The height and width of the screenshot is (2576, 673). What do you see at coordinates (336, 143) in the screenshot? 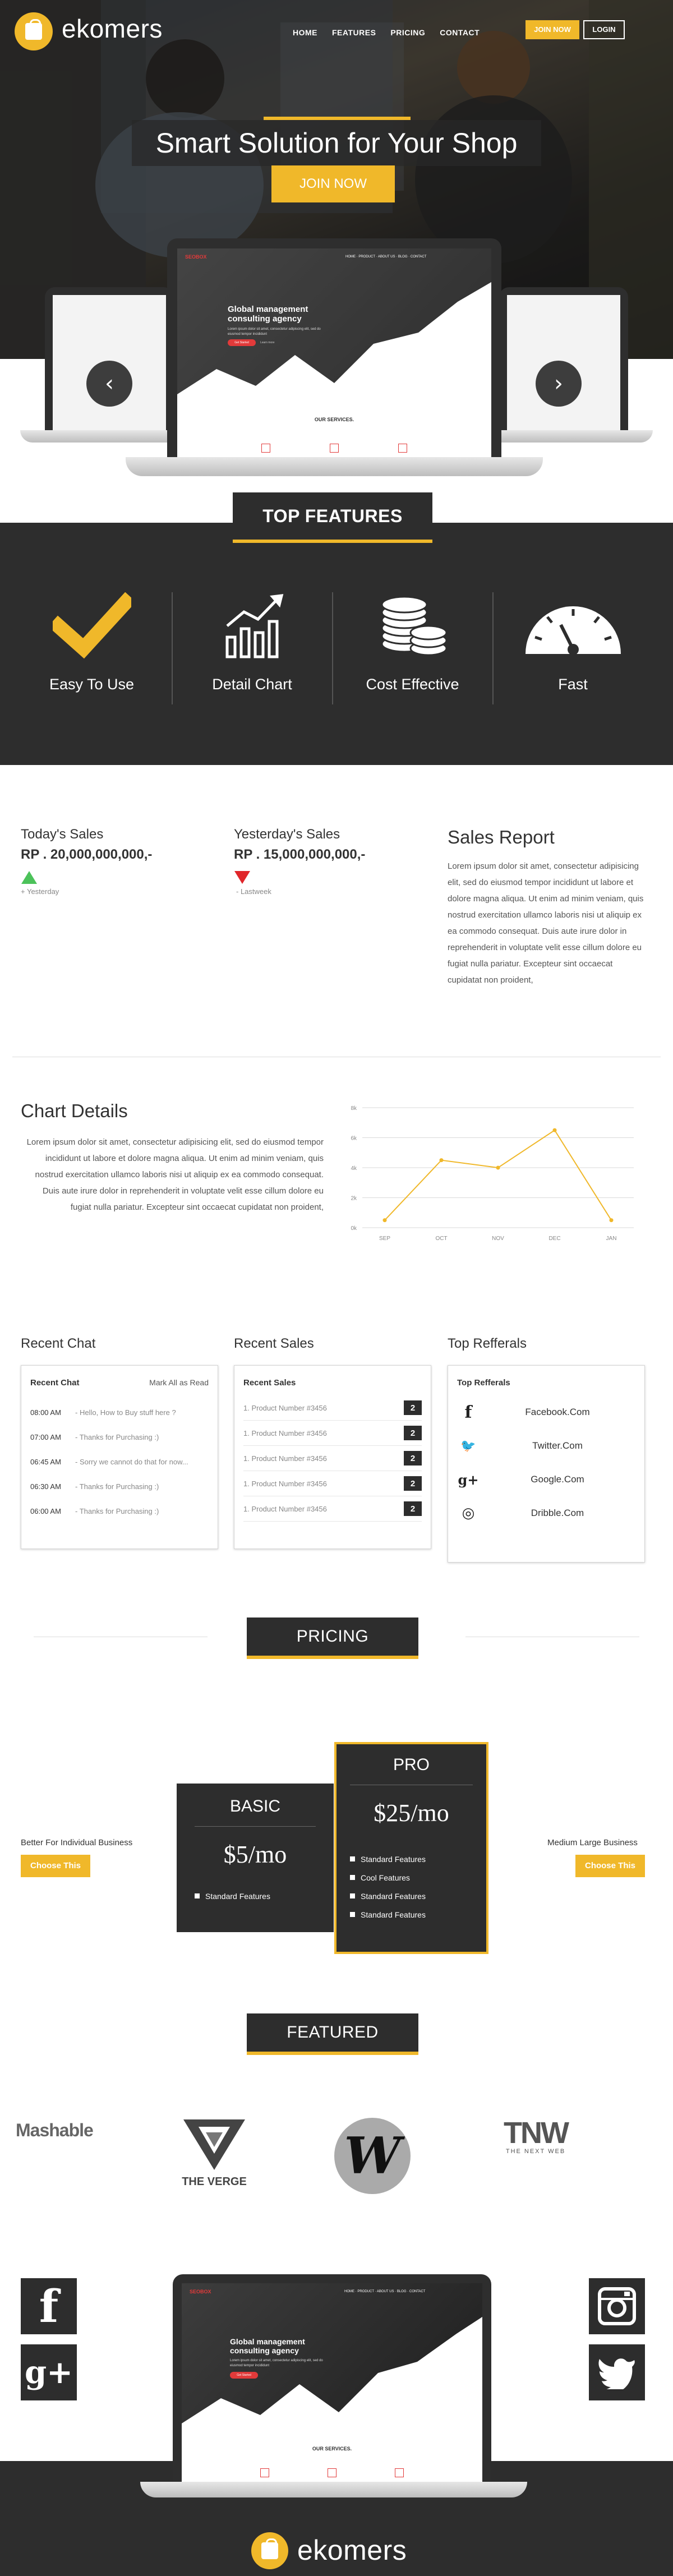
I see `hero-title-band: Smart Solution for Your Shop` at bounding box center [336, 143].